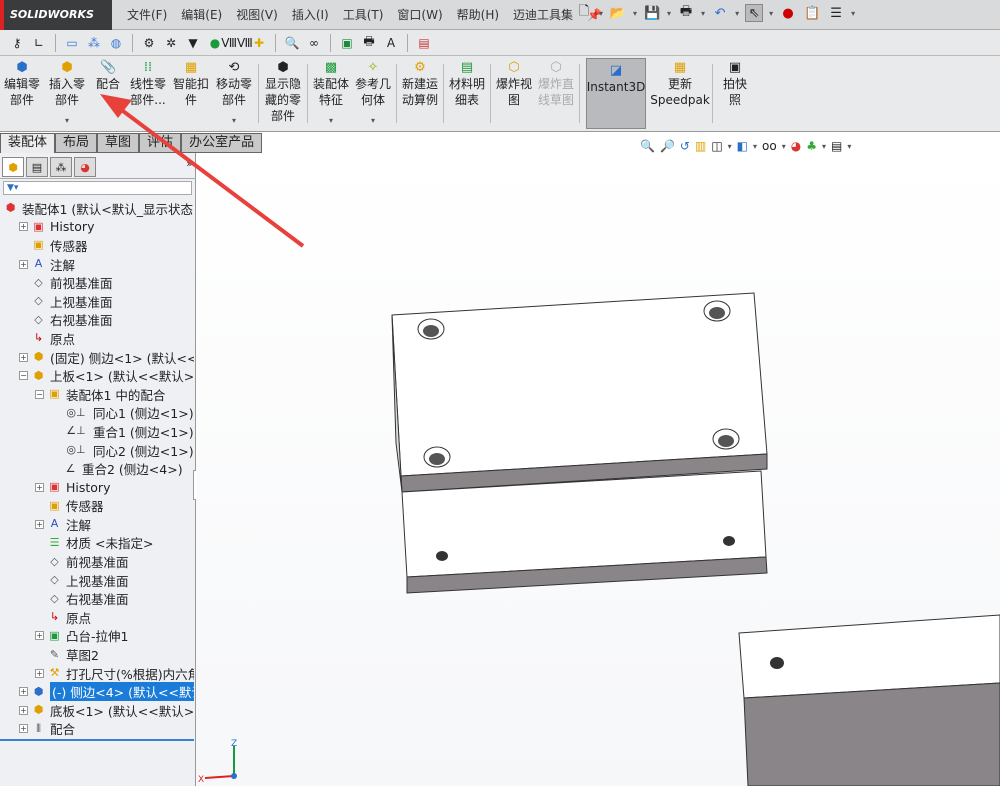  What do you see at coordinates (391, 43) in the screenshot?
I see `text-icon: A` at bounding box center [391, 43].